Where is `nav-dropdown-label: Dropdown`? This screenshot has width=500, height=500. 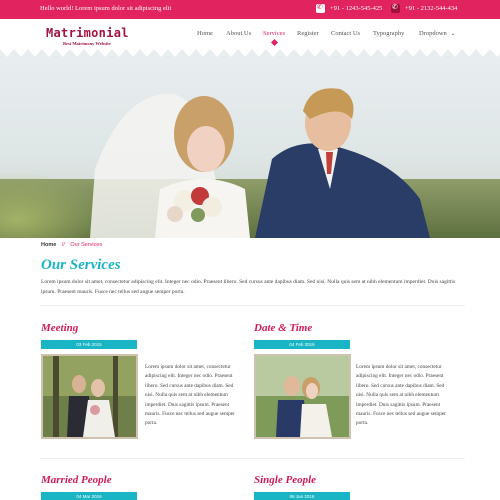
nav-dropdown-label: Dropdown is located at coordinates (433, 33).